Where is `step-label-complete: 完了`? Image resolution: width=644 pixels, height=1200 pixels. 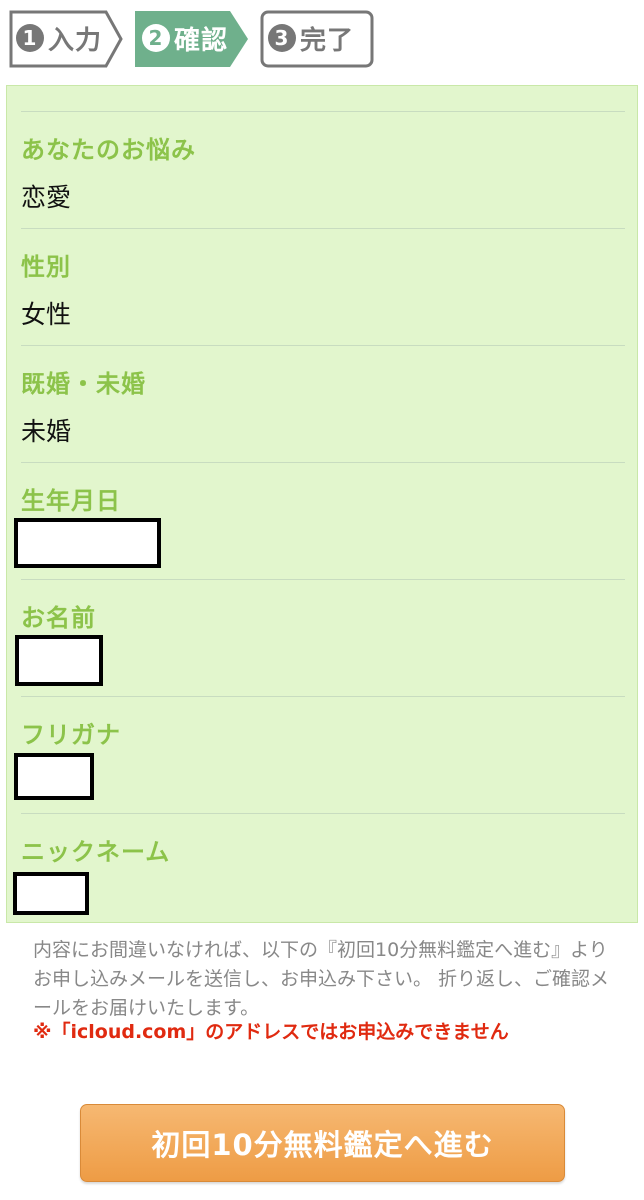 step-label-complete: 完了 is located at coordinates (327, 40).